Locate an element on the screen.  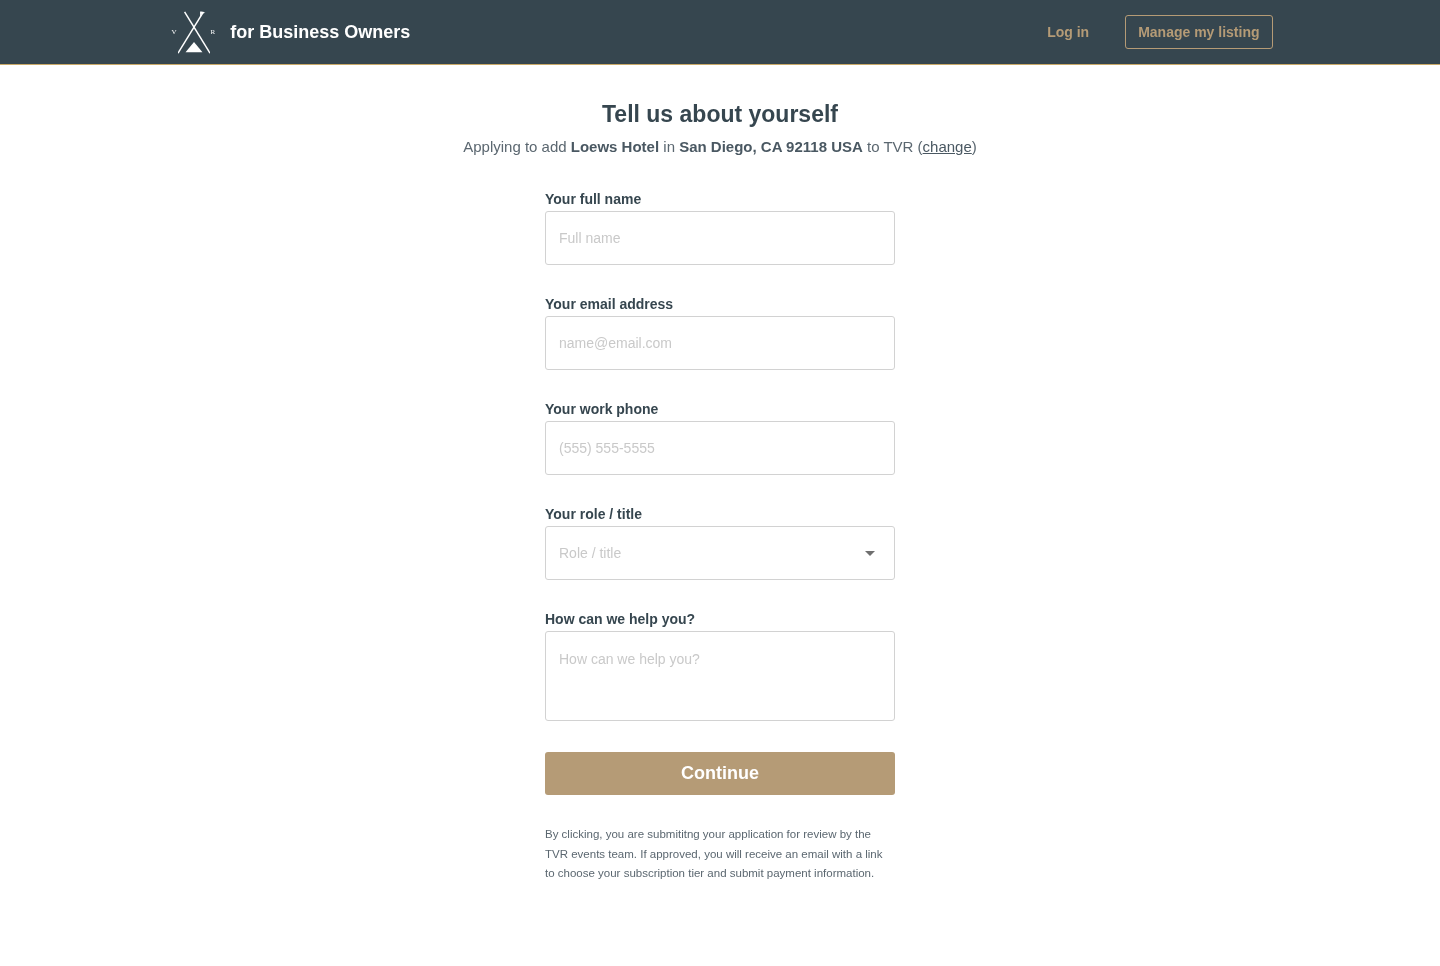
disclaimer-text: By clicking, you are submititng your application for review by the TVR events team. If approved, you will receive an email with a link to choose your subscription tier and submit payment information. is located at coordinates (714, 854).